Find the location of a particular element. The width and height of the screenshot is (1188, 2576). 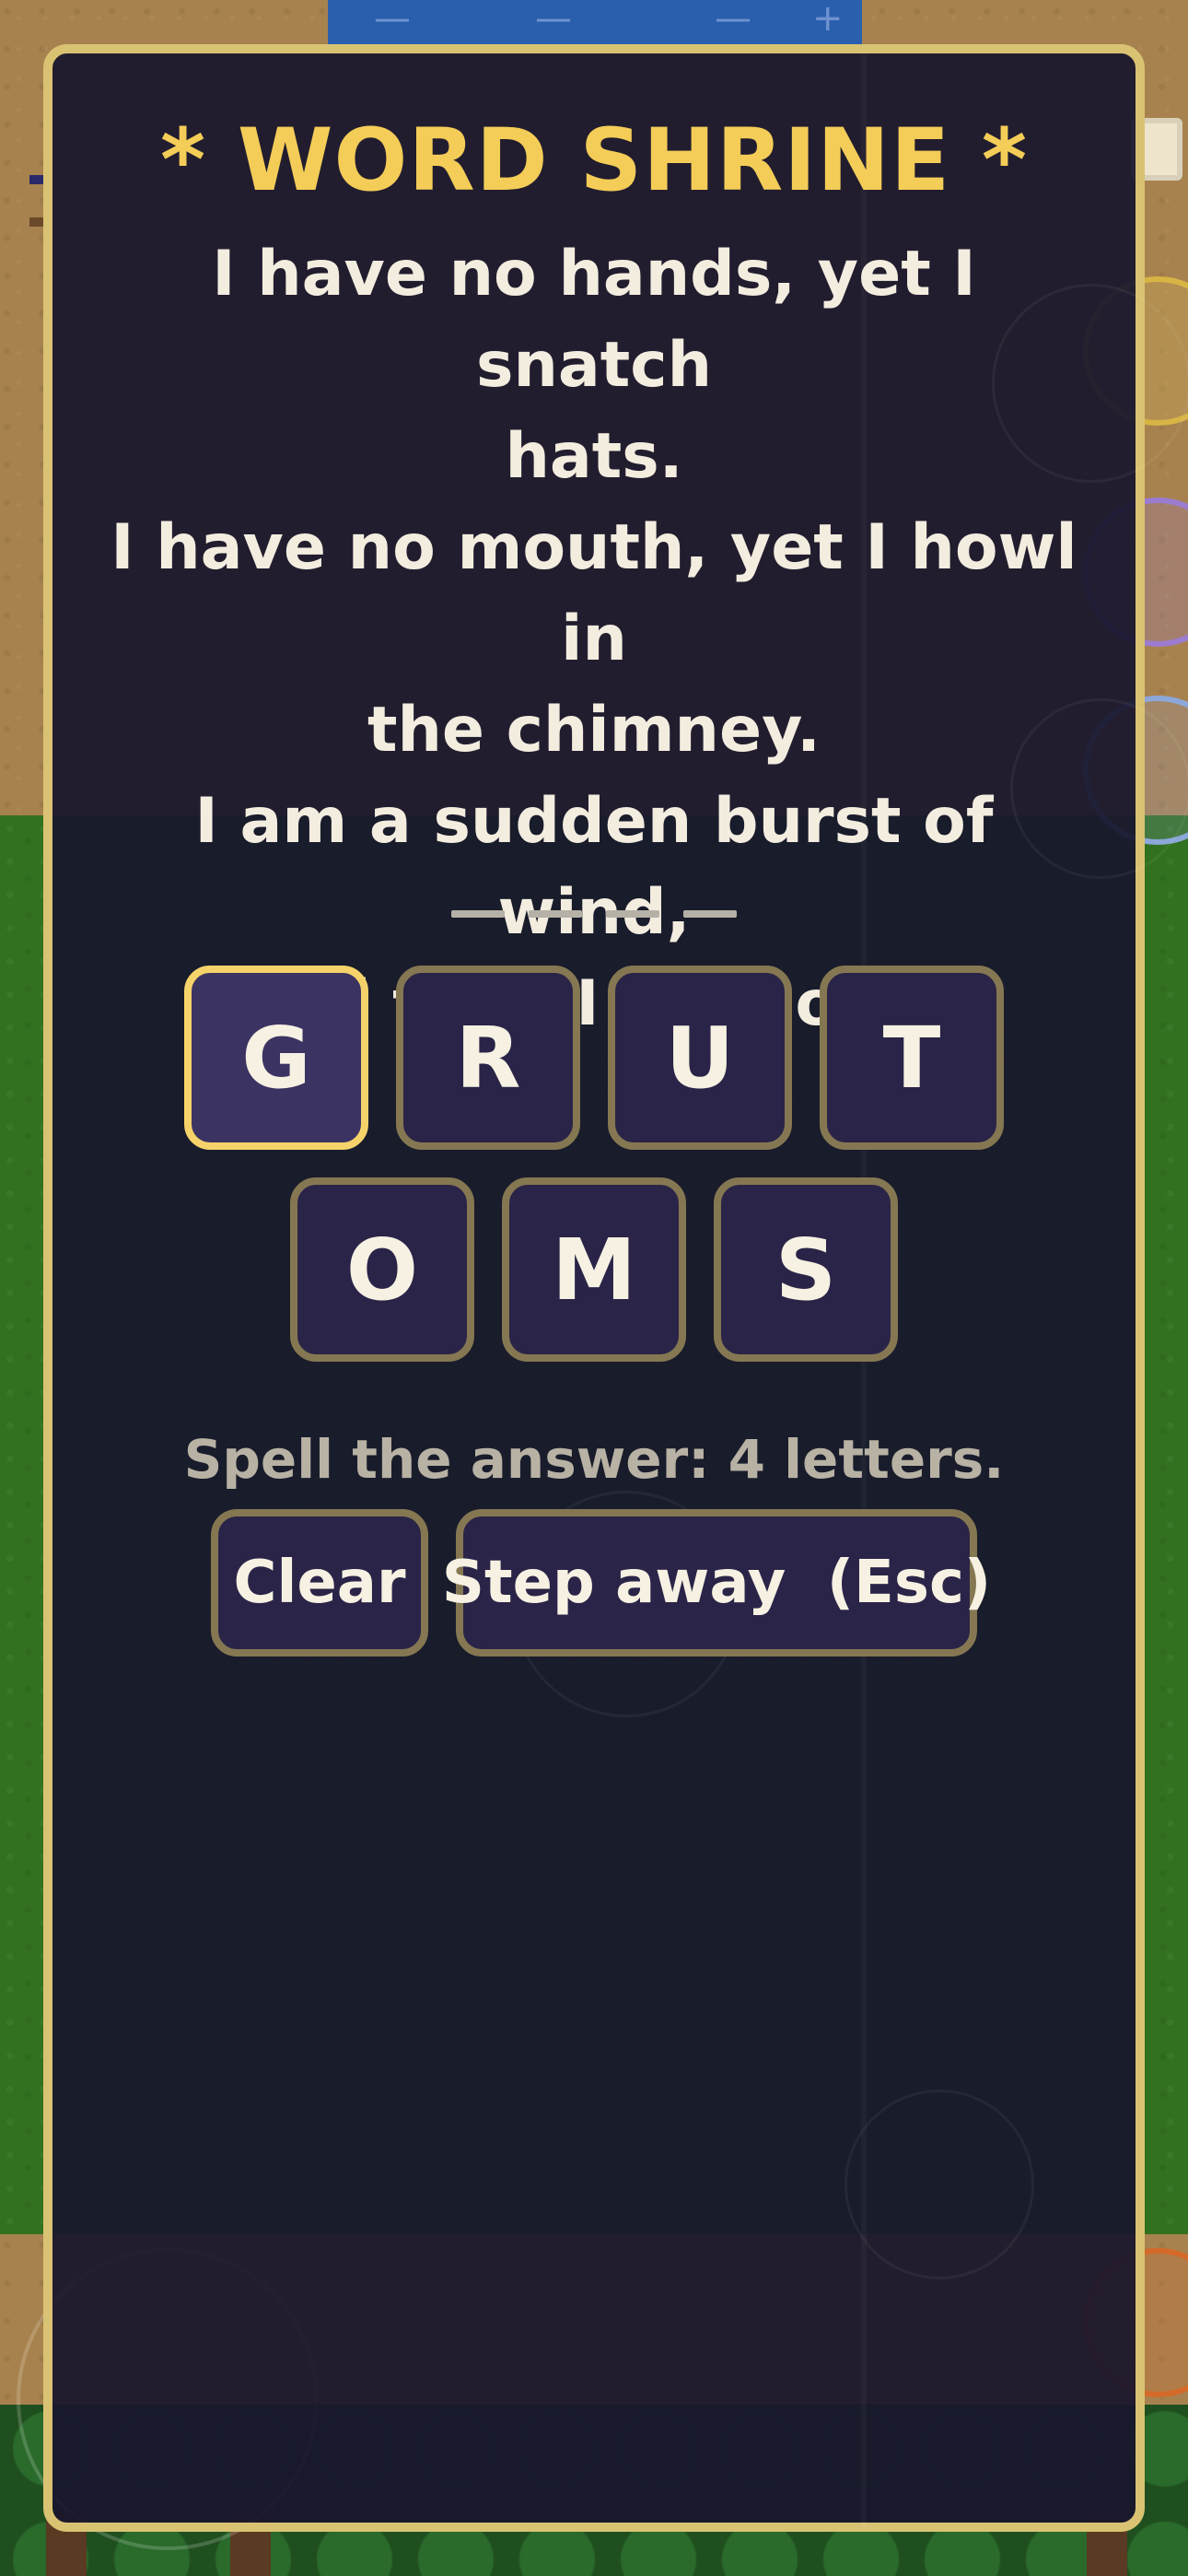

riddle-line: hats. is located at coordinates (594, 456).